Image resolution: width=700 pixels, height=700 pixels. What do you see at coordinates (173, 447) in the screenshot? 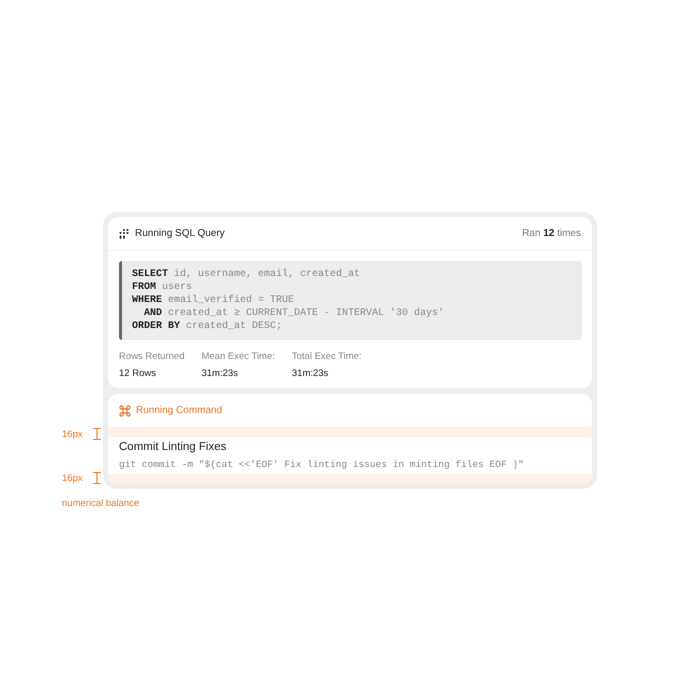
I see `command-title: Commit Linting Fixes` at bounding box center [173, 447].